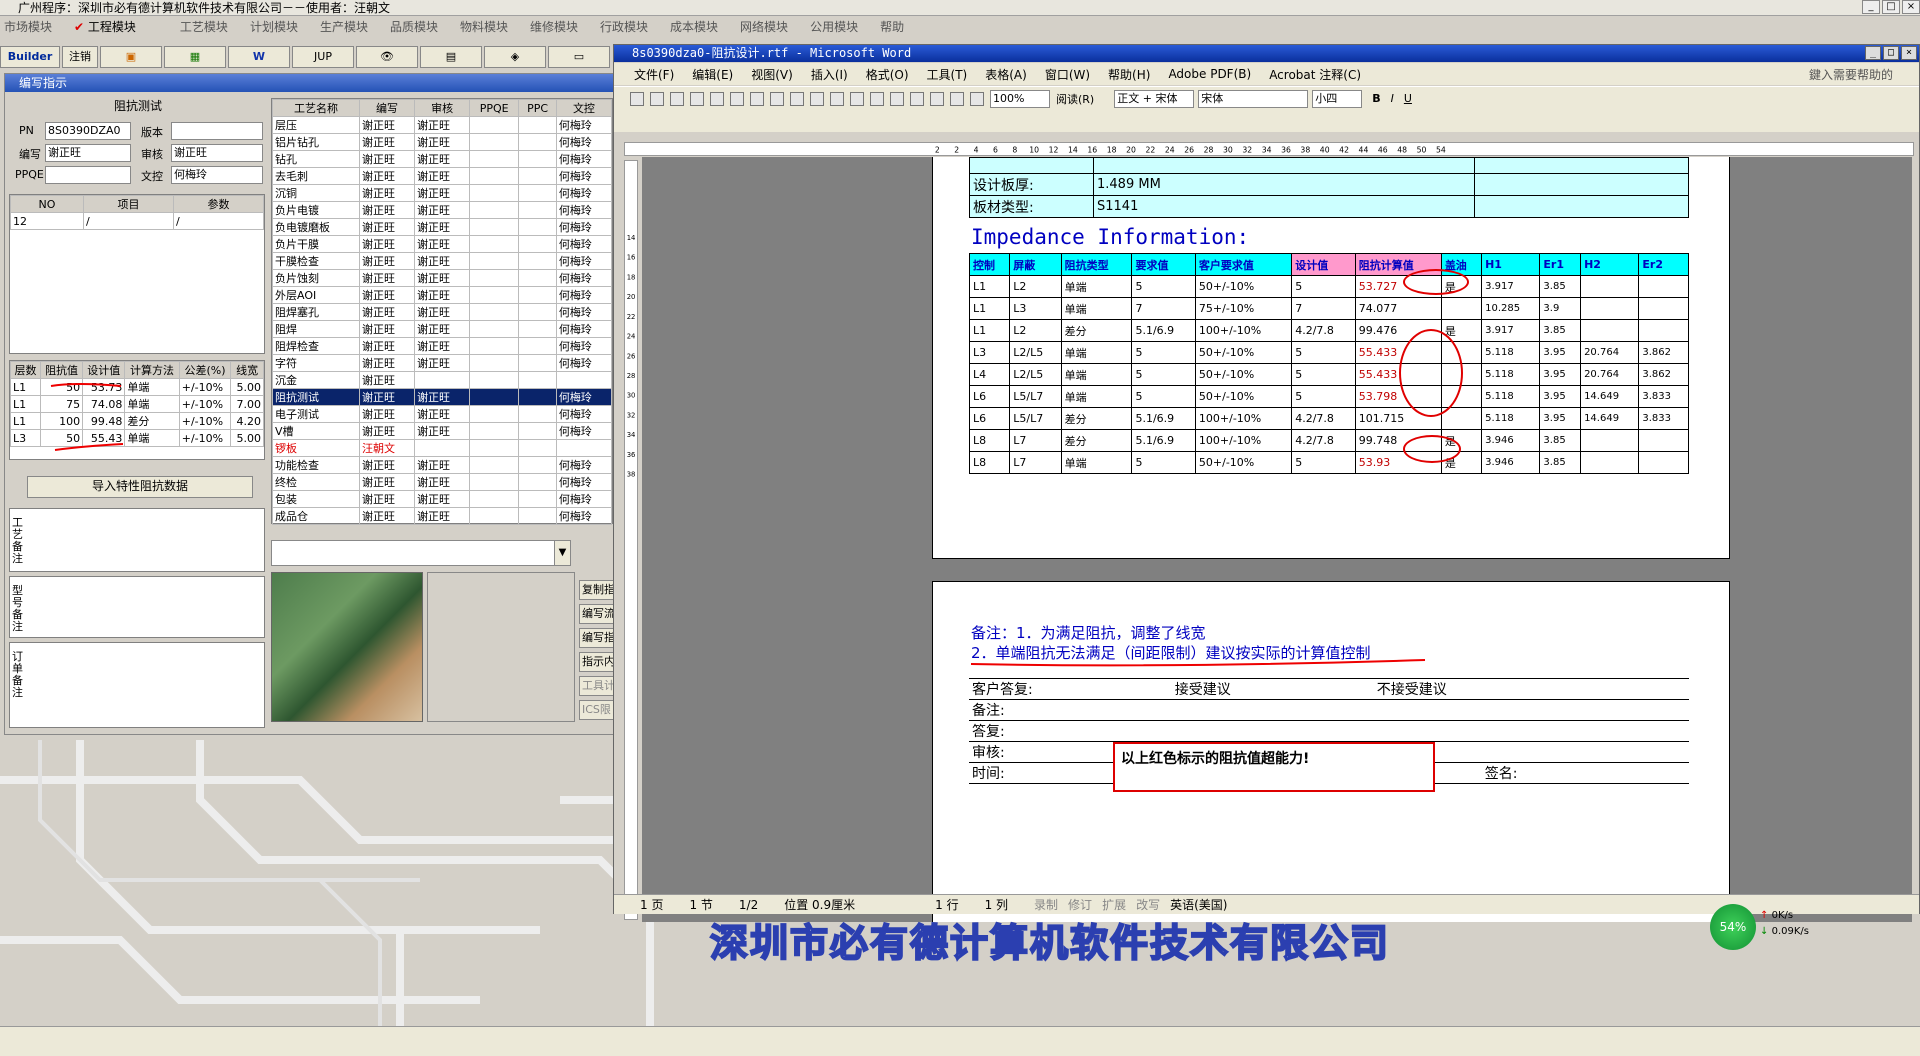 Image resolution: width=1920 pixels, height=1056 pixels. What do you see at coordinates (1871, 7) in the screenshot?
I see `minimize-button: _` at bounding box center [1871, 7].